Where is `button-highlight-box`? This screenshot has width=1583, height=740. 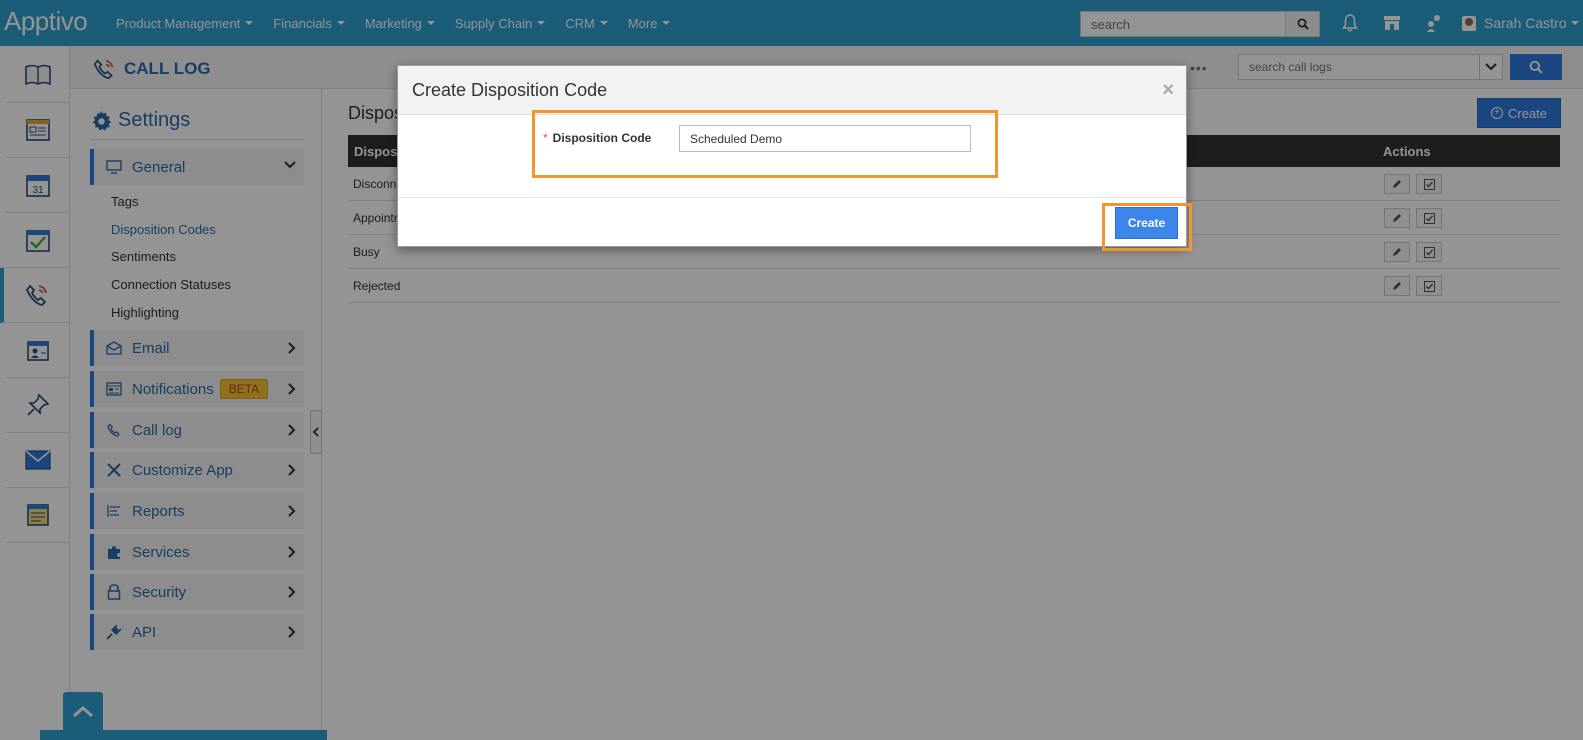
button-highlight-box is located at coordinates (1147, 227).